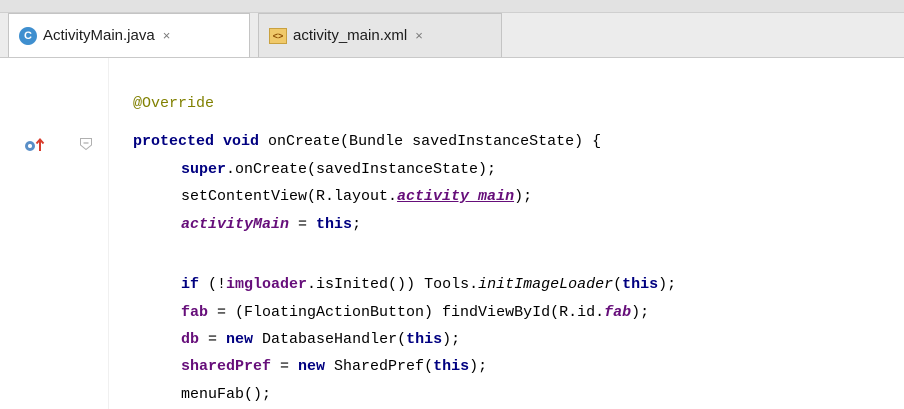  I want to click on code-line: setContentView(R.layout.activity_main);, so click(356, 197).